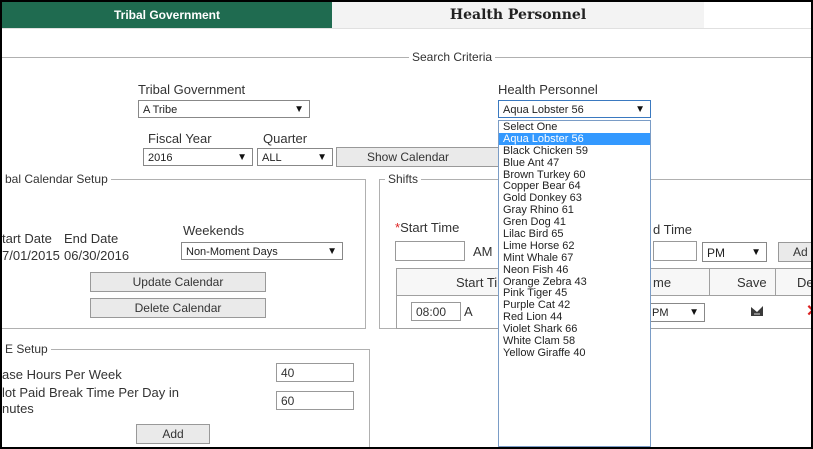  What do you see at coordinates (574, 353) in the screenshot?
I see `dropdown-option: Yellow Giraffe 40` at bounding box center [574, 353].